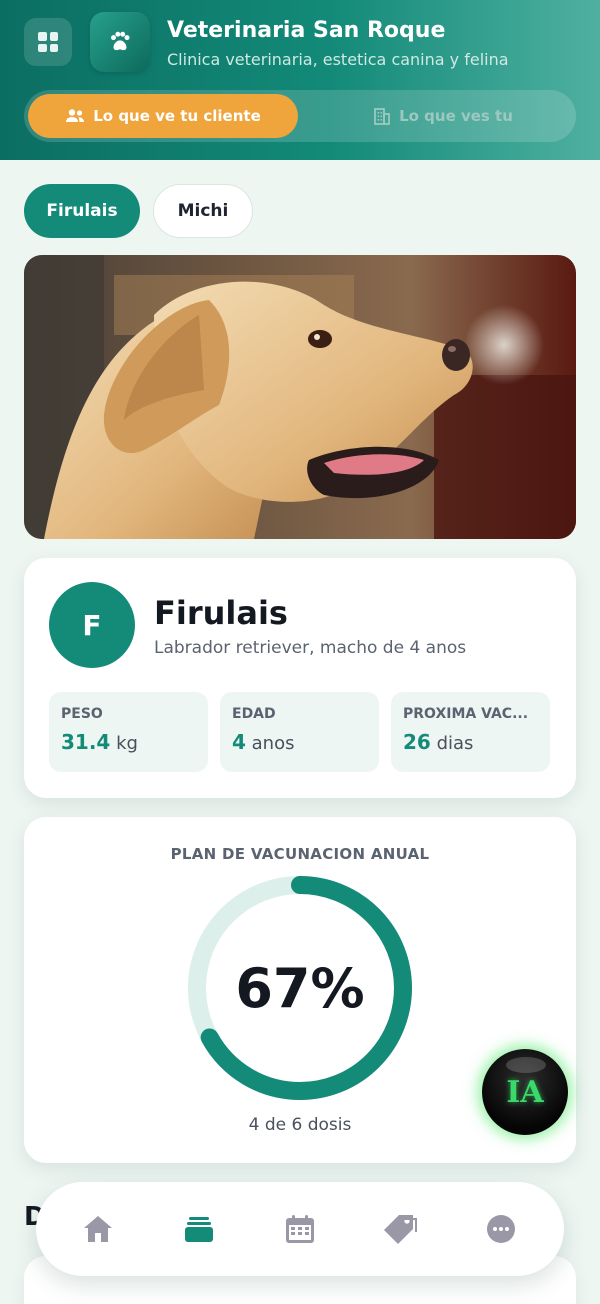 This screenshot has width=600, height=1304. I want to click on stat-unit: anos, so click(273, 743).